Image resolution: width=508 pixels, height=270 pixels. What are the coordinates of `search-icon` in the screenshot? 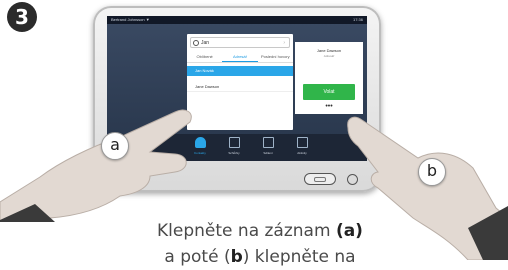 It's located at (196, 43).